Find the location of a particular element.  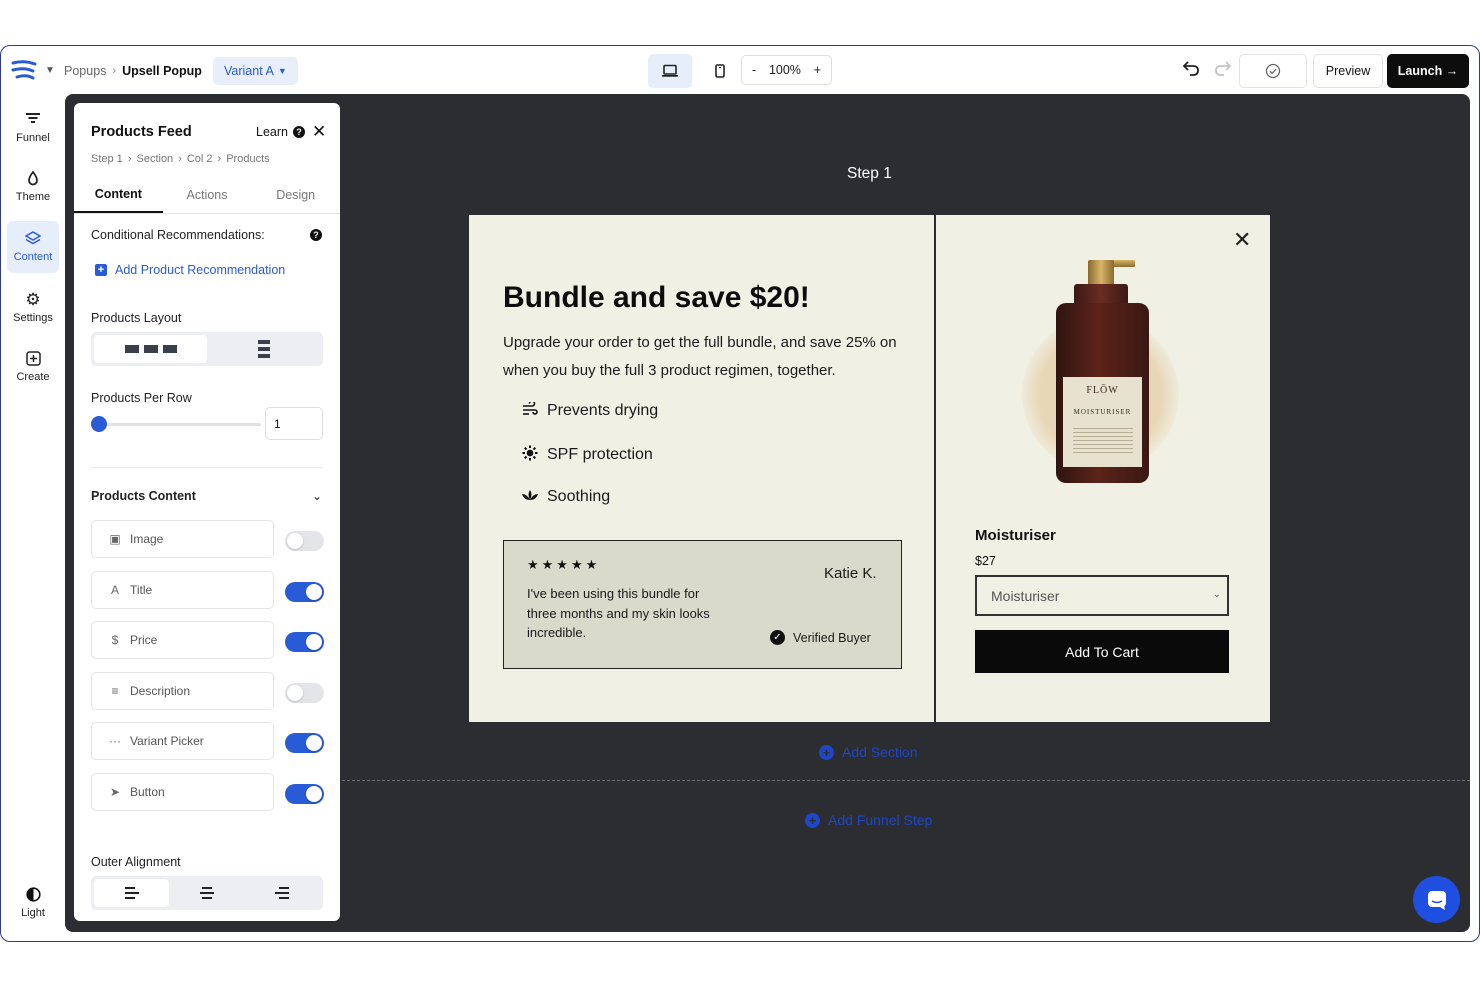

variant-select: Moisturiser ⌄ is located at coordinates (1102, 595).